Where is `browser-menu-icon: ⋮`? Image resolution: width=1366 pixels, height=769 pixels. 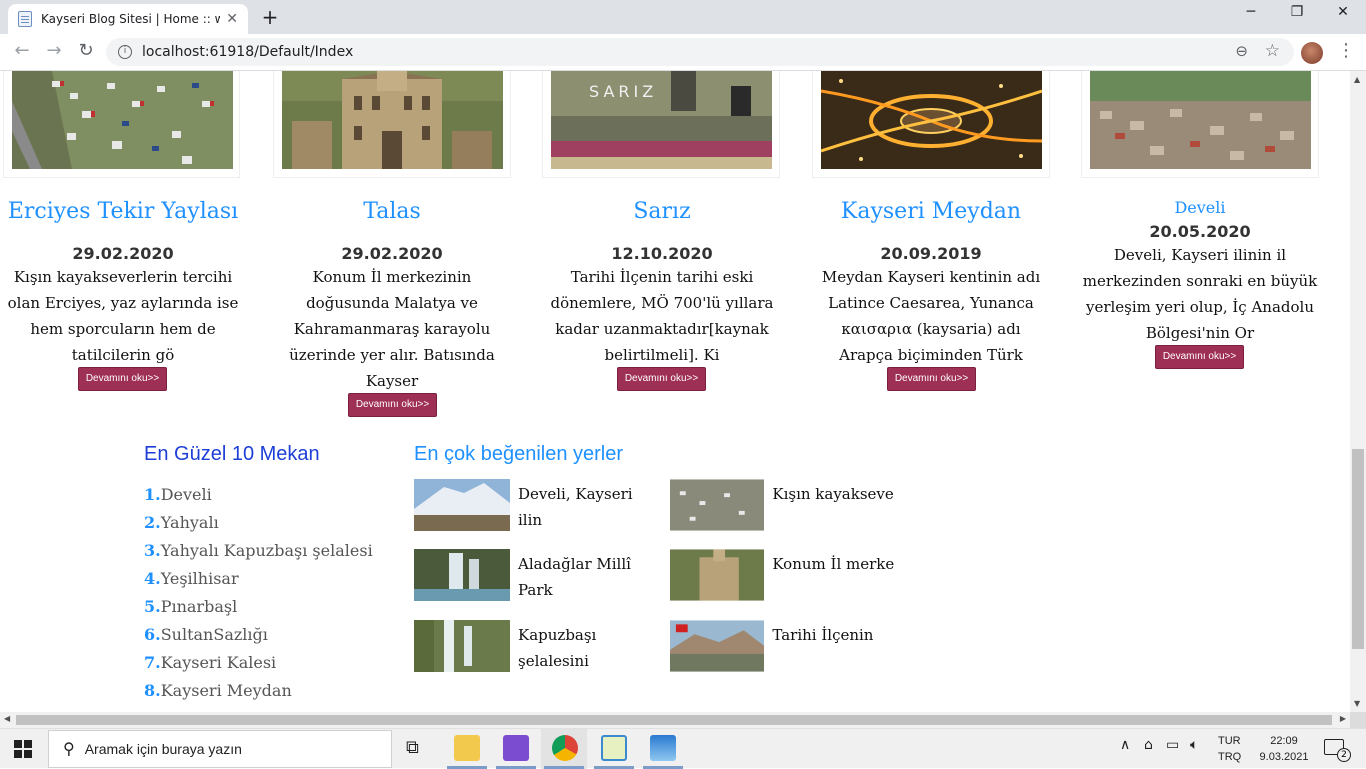 browser-menu-icon: ⋮ is located at coordinates (1346, 50).